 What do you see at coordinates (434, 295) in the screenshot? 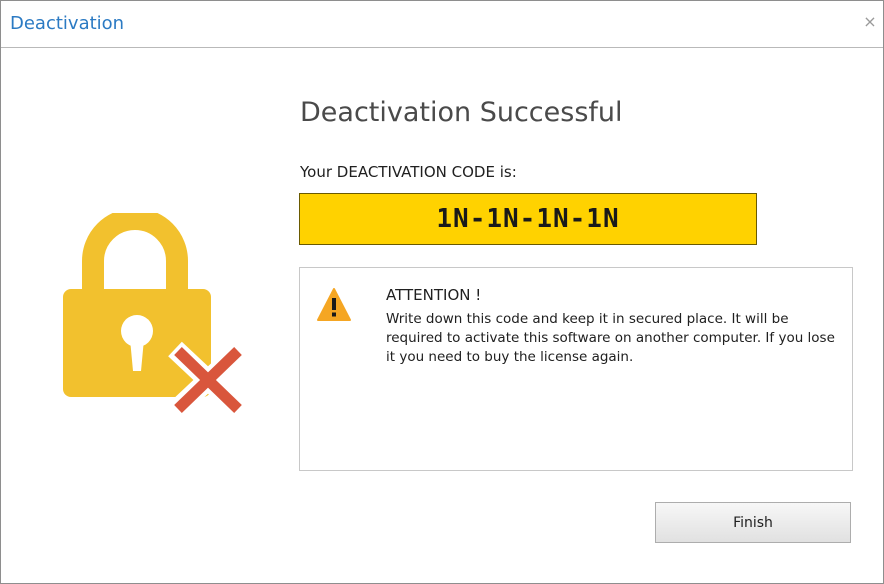
I see `attention-title: ATTENTION !` at bounding box center [434, 295].